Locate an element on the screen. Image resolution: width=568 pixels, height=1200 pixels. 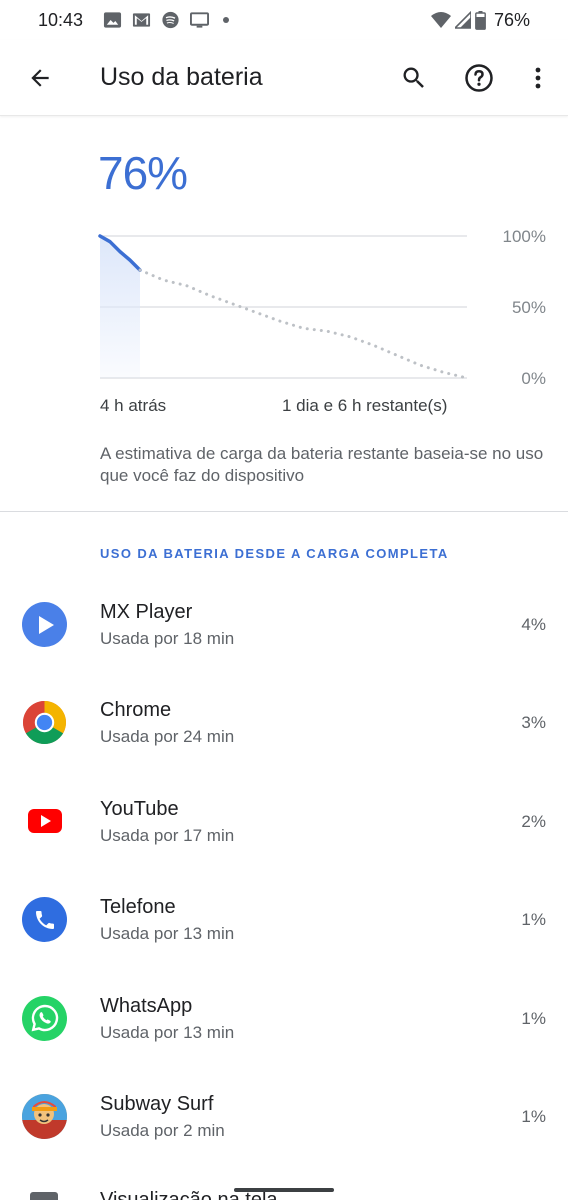
app-row-youtube: YouTube Usada por 17 min 2% is located at coordinates (284, 822).